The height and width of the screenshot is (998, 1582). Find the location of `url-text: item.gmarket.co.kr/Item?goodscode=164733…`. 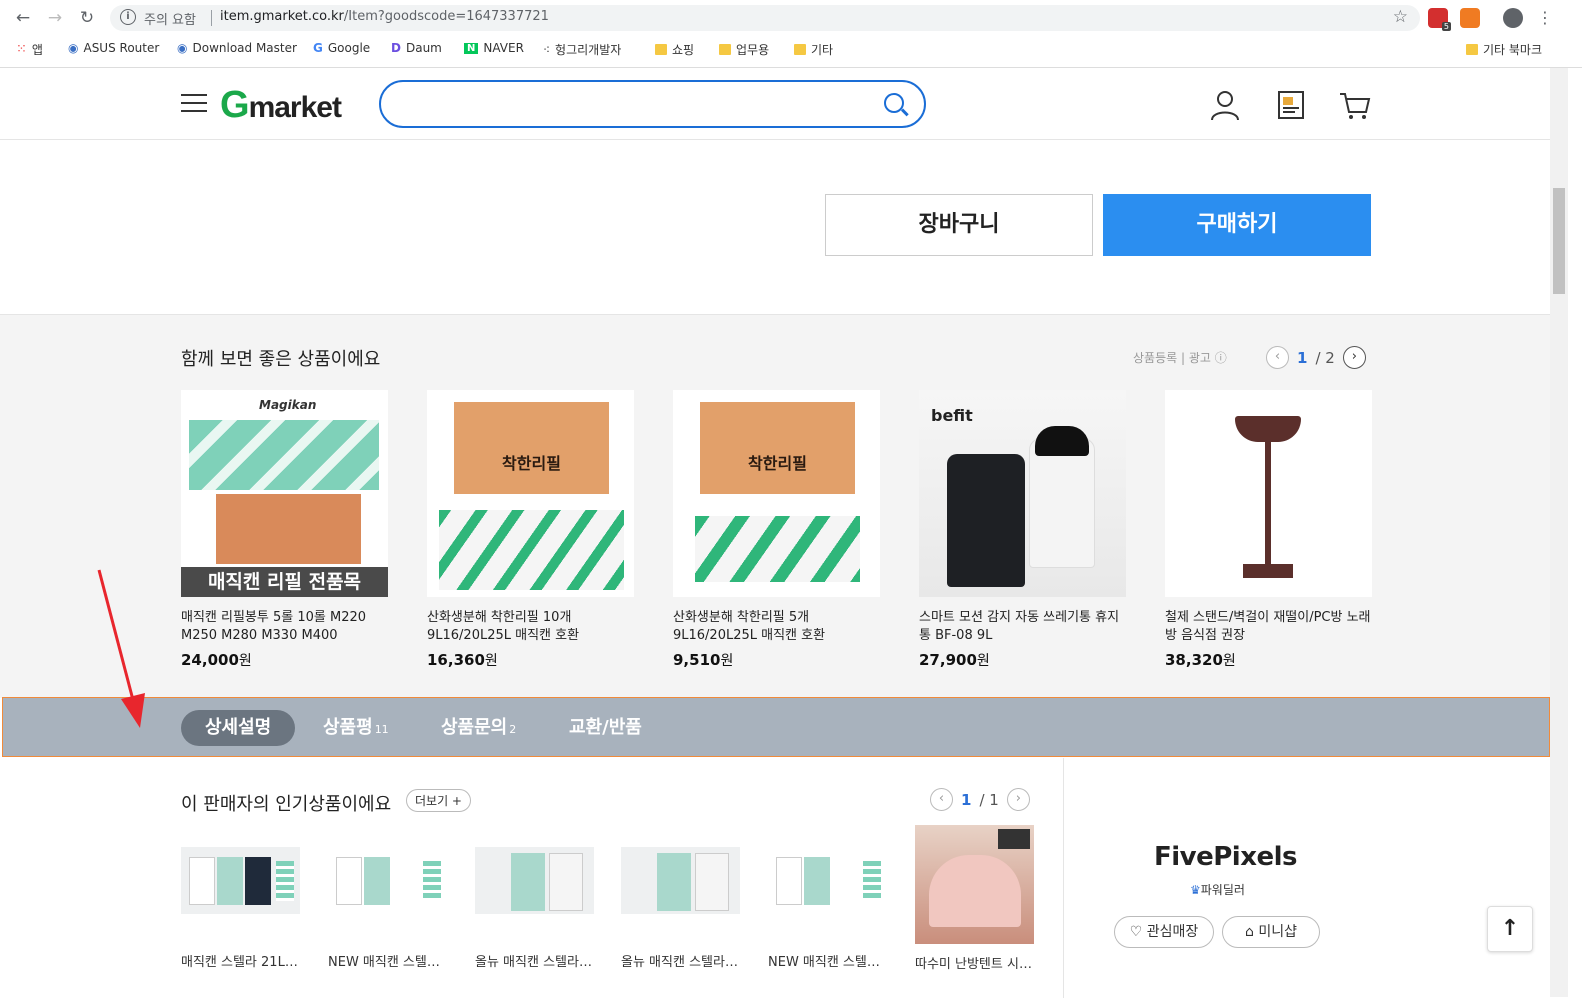

url-text: item.gmarket.co.kr/Item?goodscode=164733… is located at coordinates (384, 16).